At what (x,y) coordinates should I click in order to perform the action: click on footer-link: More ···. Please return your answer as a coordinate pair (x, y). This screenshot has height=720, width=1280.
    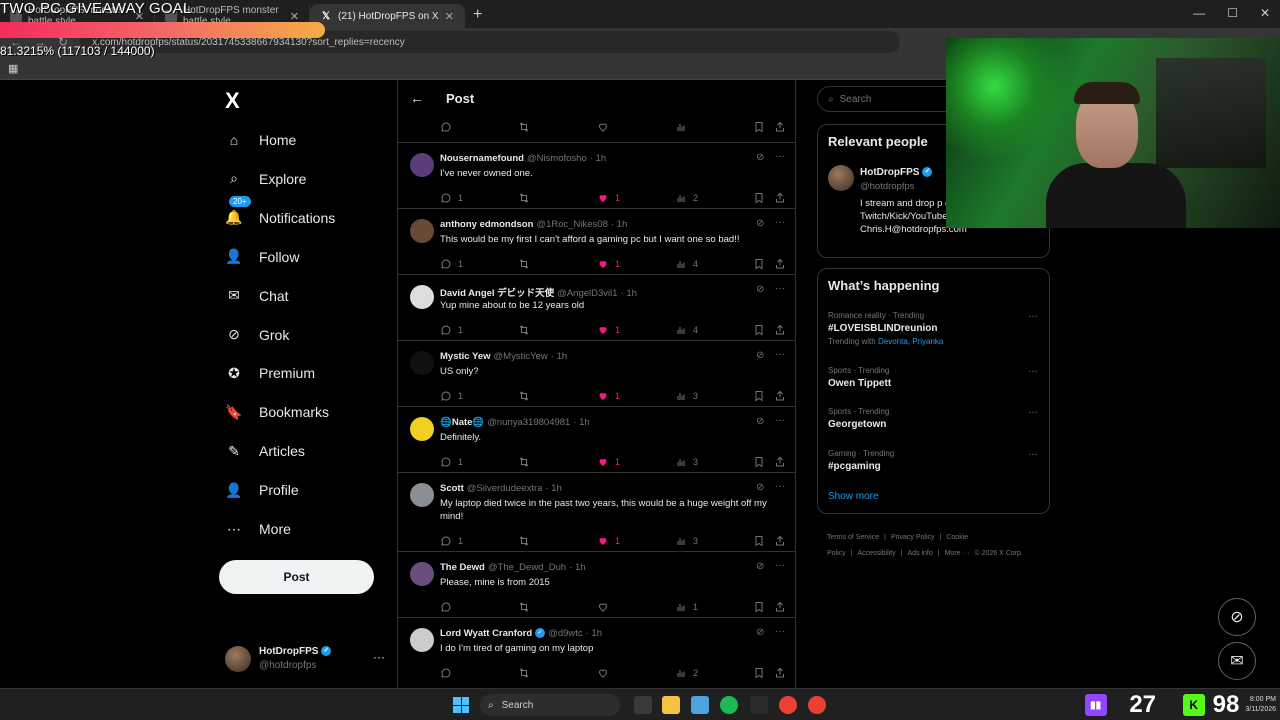
    Looking at the image, I should click on (957, 553).